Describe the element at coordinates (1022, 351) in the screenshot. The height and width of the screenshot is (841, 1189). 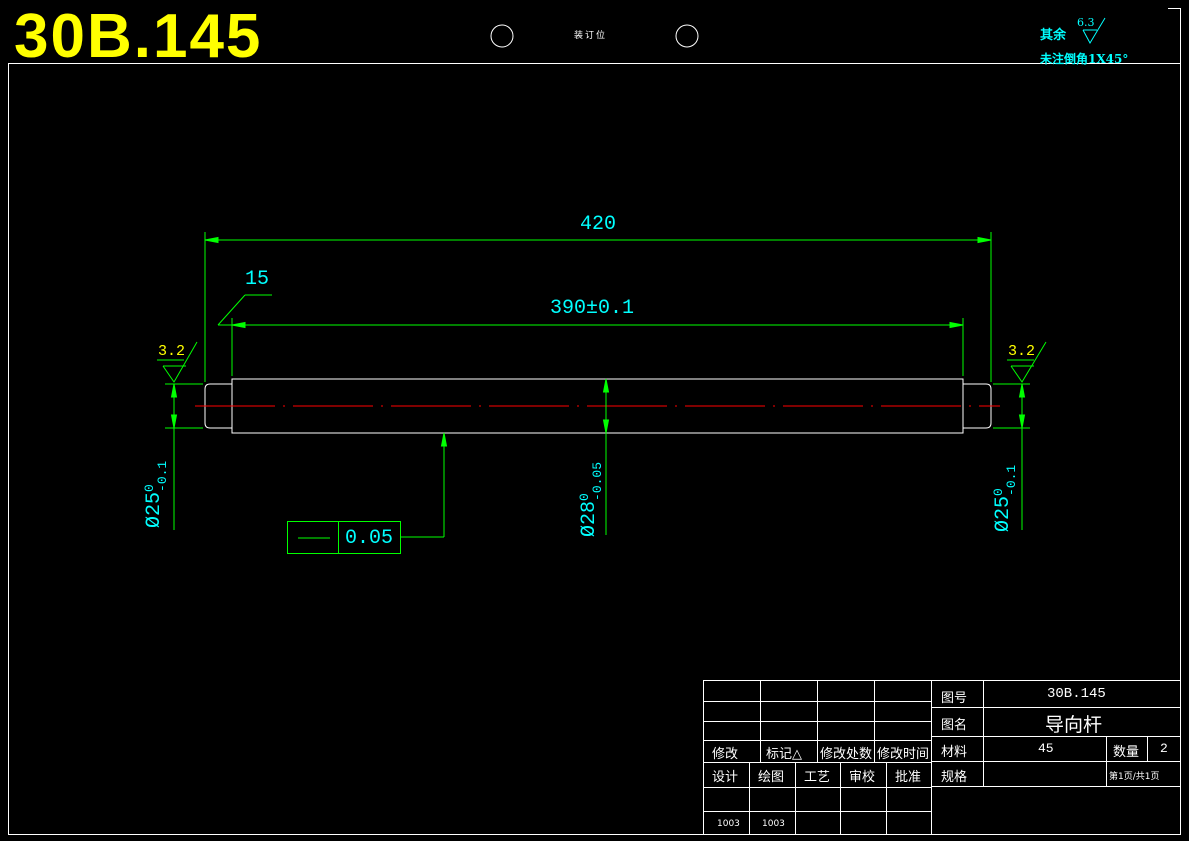
I see `right-roughness-value: 3.2` at that location.